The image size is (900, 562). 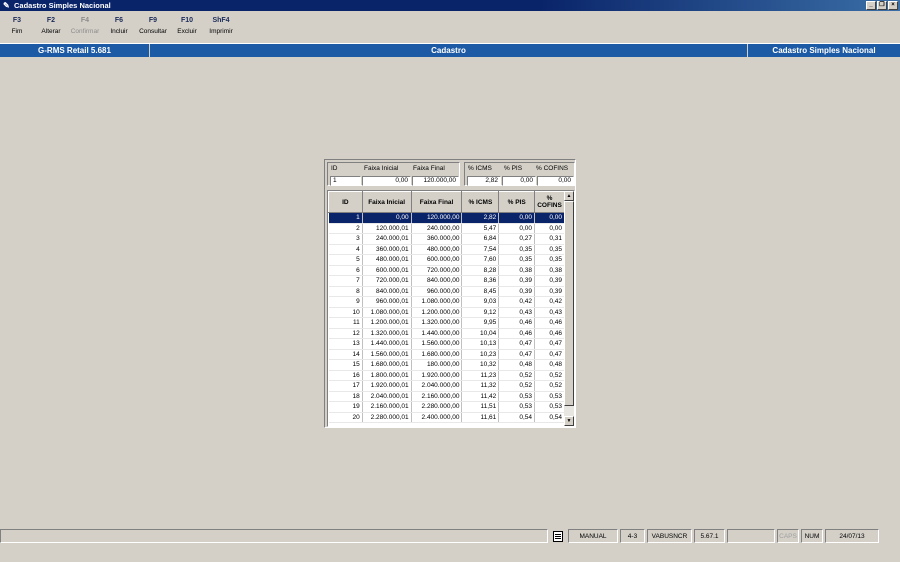 I want to click on table-cell: 2,82, so click(x=480, y=218).